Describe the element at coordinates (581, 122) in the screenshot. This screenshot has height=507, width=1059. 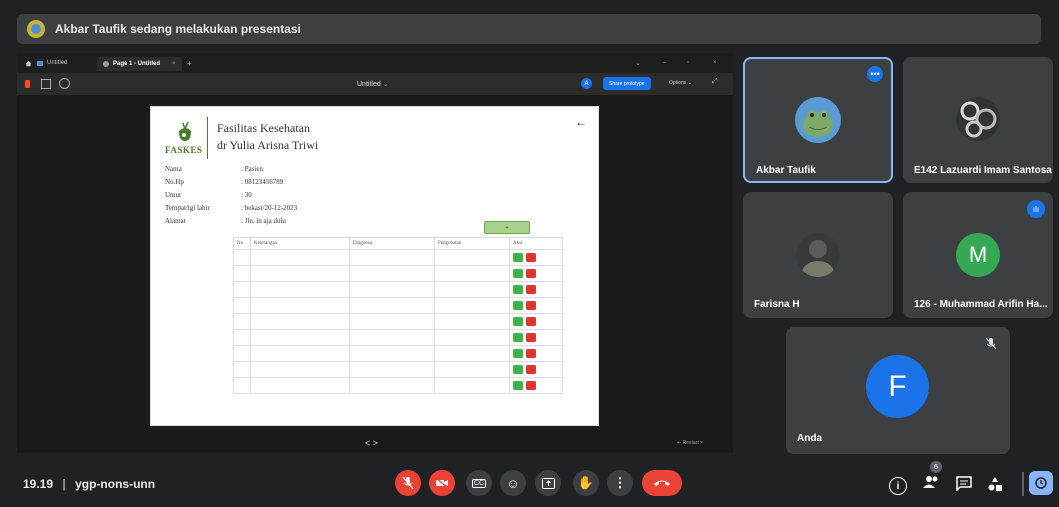
I see `back-arrow-icon: ←` at that location.